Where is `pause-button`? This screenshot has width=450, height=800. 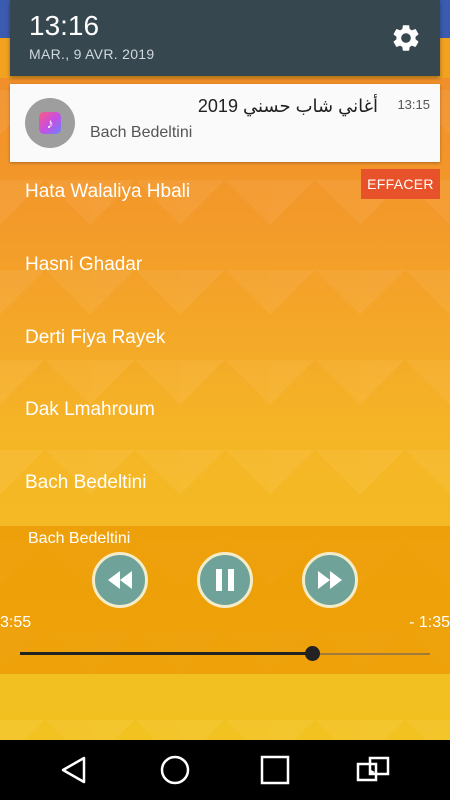 pause-button is located at coordinates (225, 580).